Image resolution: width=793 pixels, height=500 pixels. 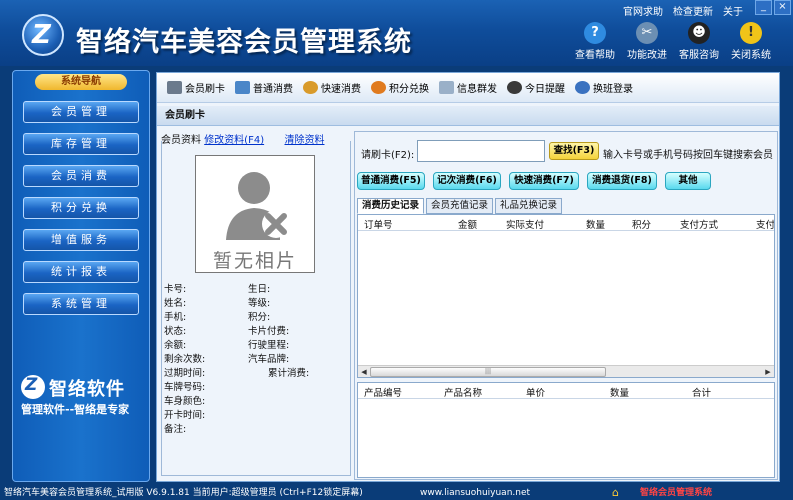 What do you see at coordinates (205, 89) in the screenshot?
I see `toolbar-label: 会员刷卡` at bounding box center [205, 89].